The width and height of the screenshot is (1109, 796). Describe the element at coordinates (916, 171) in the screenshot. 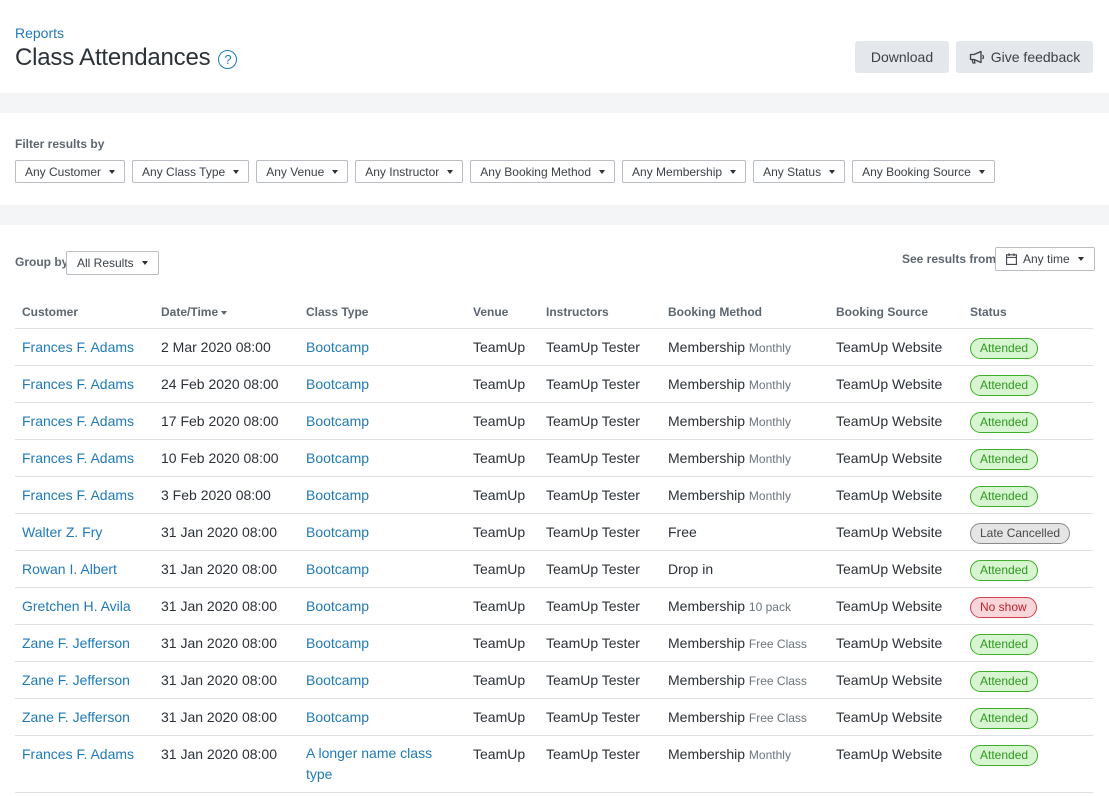

I see `dropdown-label: Any Booking Source` at that location.